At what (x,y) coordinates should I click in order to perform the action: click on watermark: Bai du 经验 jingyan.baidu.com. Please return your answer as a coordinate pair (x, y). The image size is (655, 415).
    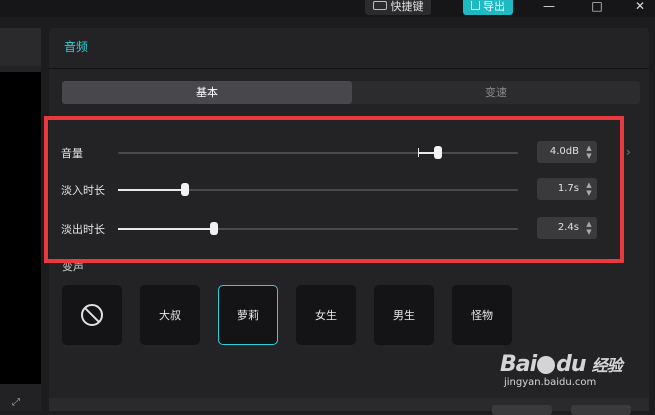
    Looking at the image, I should click on (565, 377).